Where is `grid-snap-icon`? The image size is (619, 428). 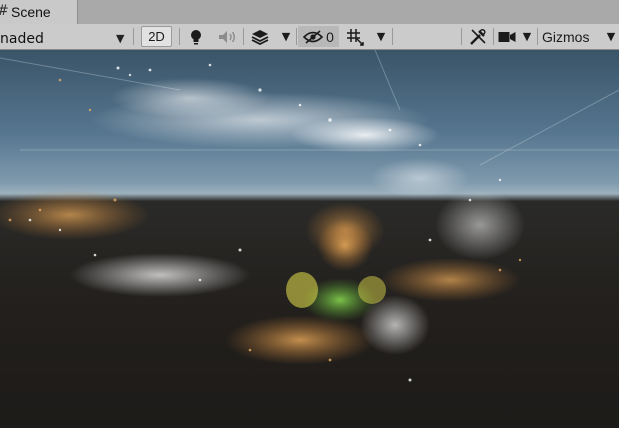
grid-snap-icon is located at coordinates (355, 37).